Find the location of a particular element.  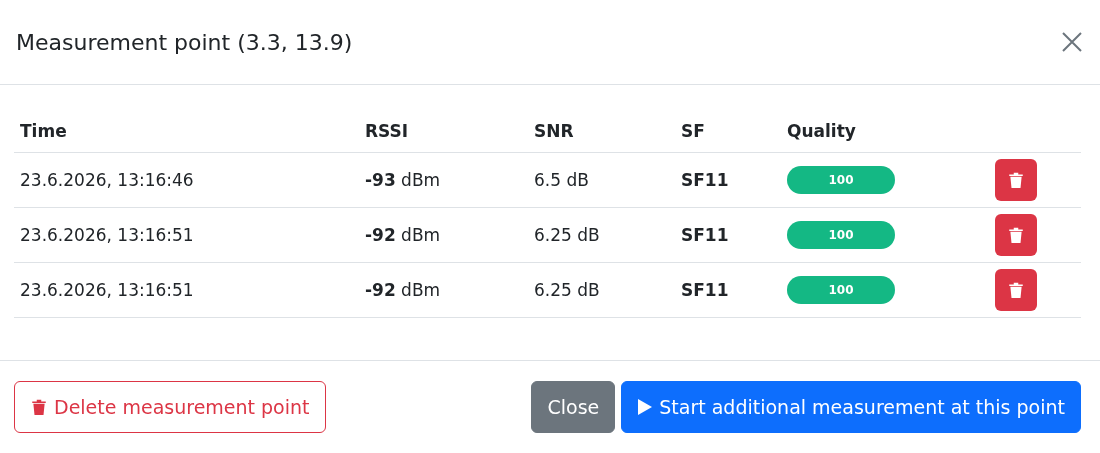

play-icon is located at coordinates (645, 407).